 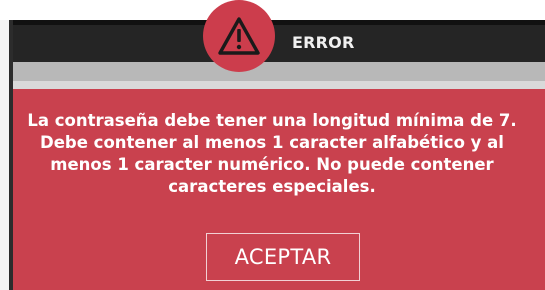 I want to click on error-icon-badge, so click(x=239, y=36).